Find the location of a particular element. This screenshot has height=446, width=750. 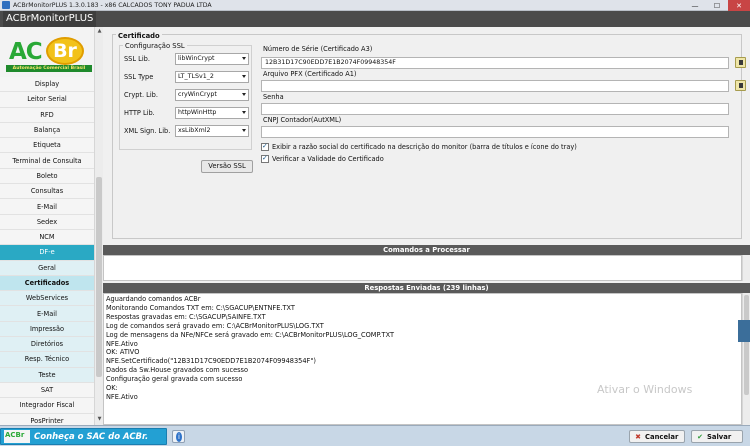

sac-banner-text: Conheça o SAC do ACBr. is located at coordinates (91, 436).